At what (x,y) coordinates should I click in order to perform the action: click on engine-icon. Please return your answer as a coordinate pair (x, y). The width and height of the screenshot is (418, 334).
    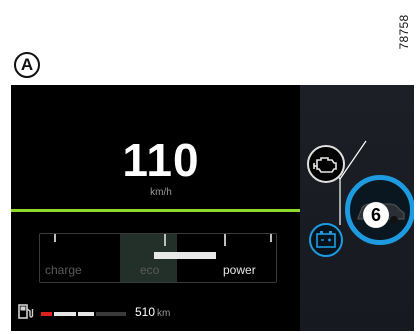
    Looking at the image, I should click on (325, 165).